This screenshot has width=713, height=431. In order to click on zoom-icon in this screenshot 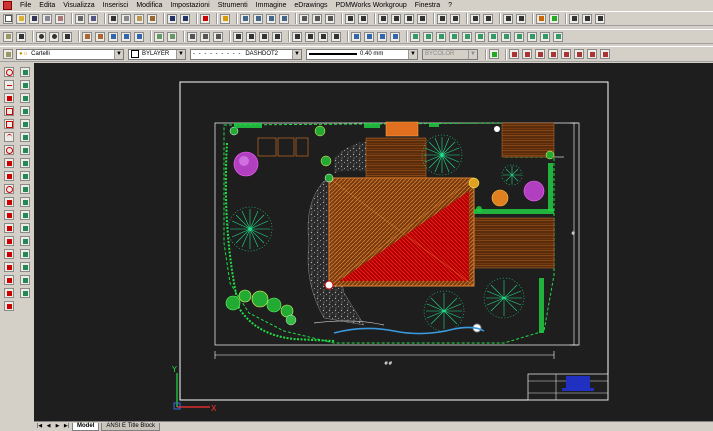, I will do `click(245, 18)`.